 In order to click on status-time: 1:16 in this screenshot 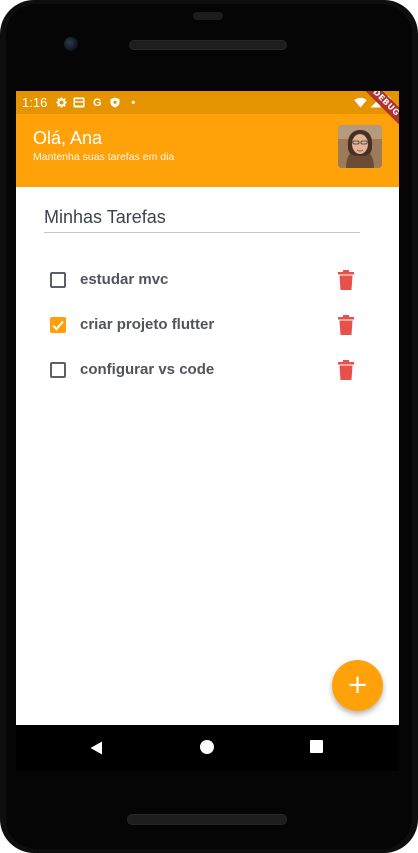, I will do `click(35, 102)`.